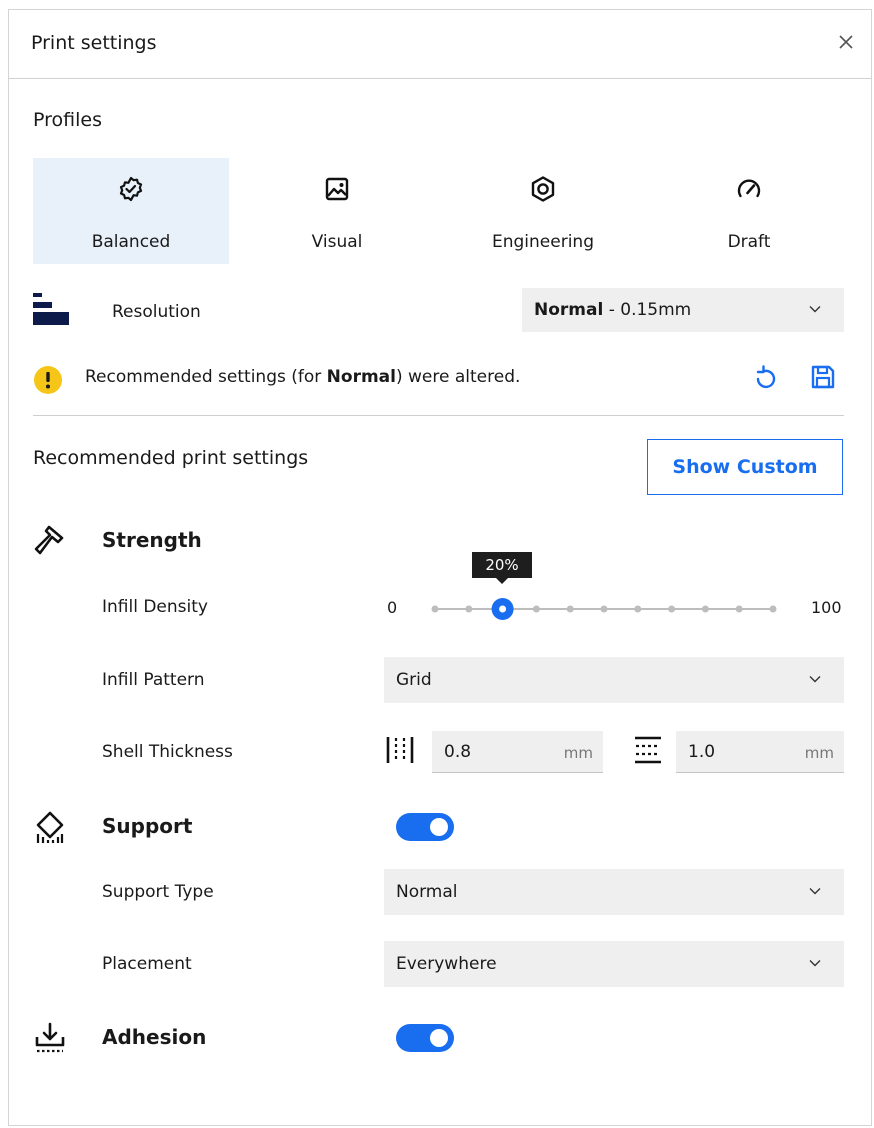  I want to click on adhesion-icon, so click(50, 1037).